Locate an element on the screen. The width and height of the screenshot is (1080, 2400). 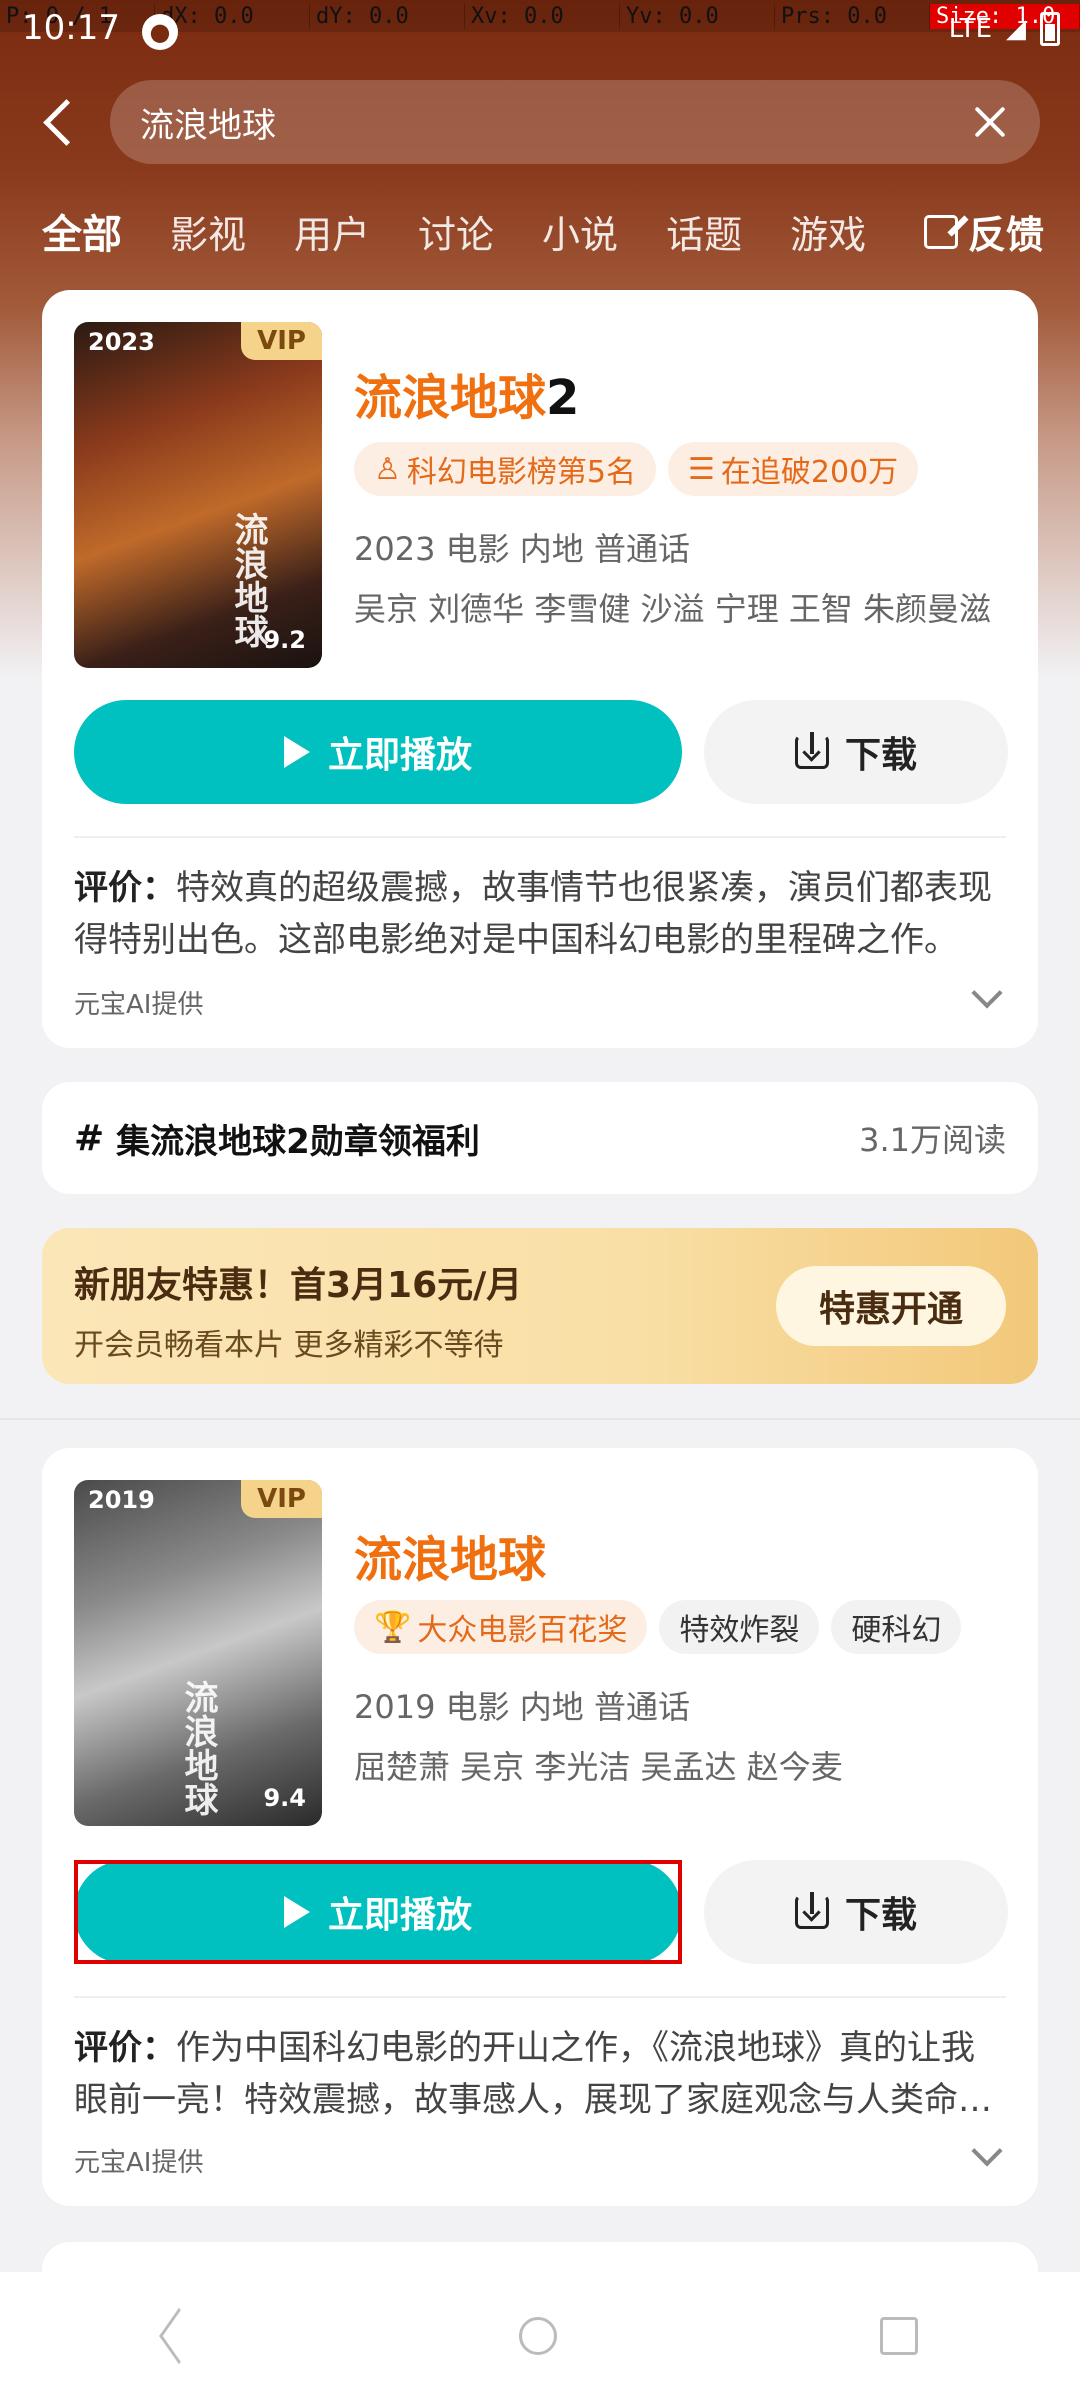
popularity-tag: ☰ 在追破200万 is located at coordinates (793, 469).